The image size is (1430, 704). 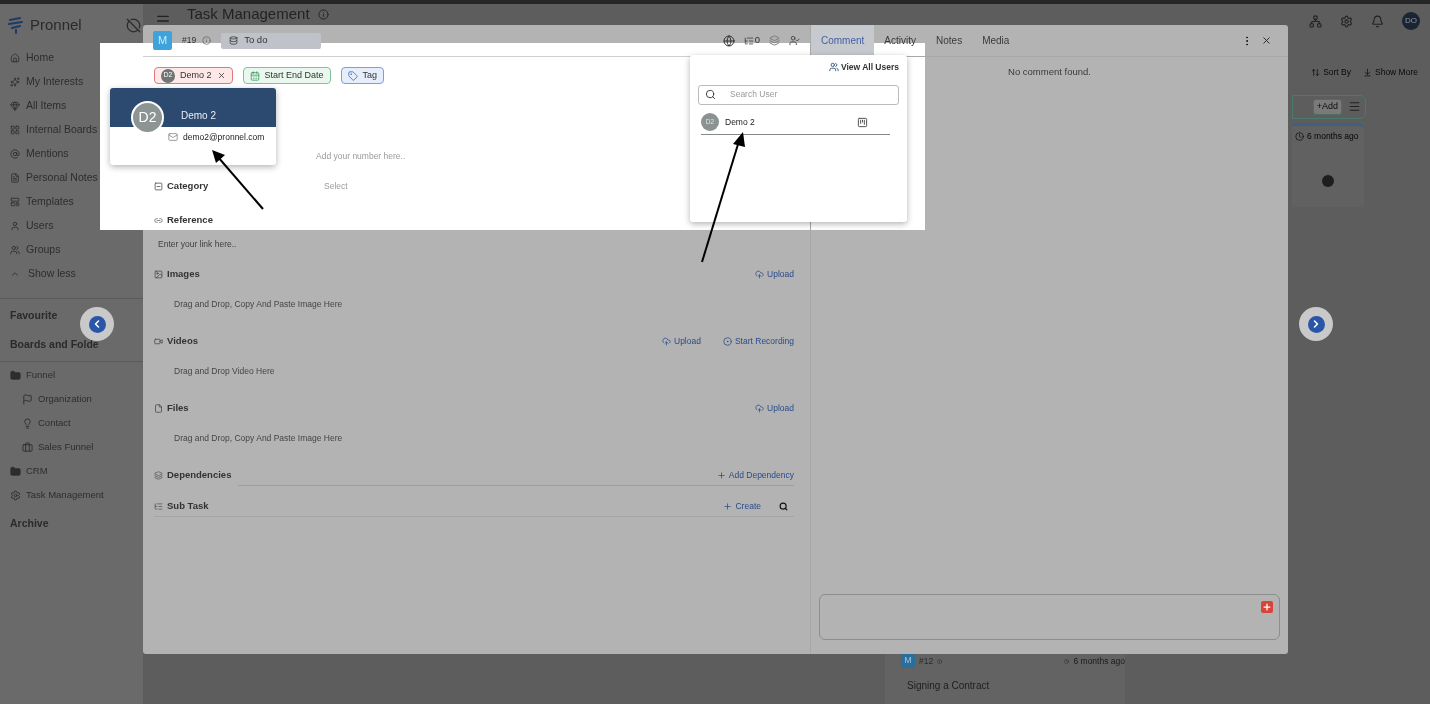 I want to click on tree-item: Funnel, so click(x=41, y=375).